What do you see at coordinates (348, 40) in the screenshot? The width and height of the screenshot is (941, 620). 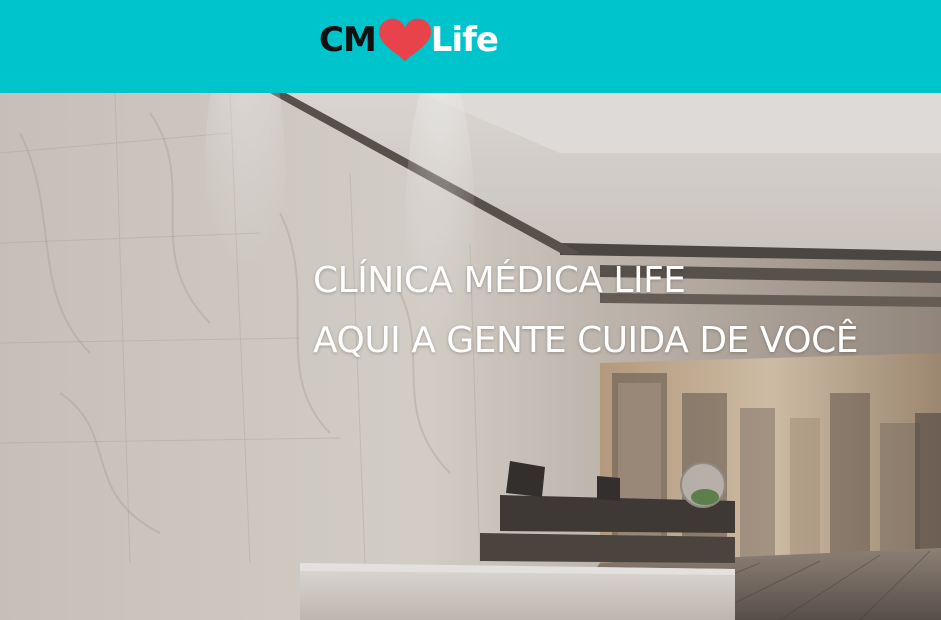 I see `logo-prefix: CM` at bounding box center [348, 40].